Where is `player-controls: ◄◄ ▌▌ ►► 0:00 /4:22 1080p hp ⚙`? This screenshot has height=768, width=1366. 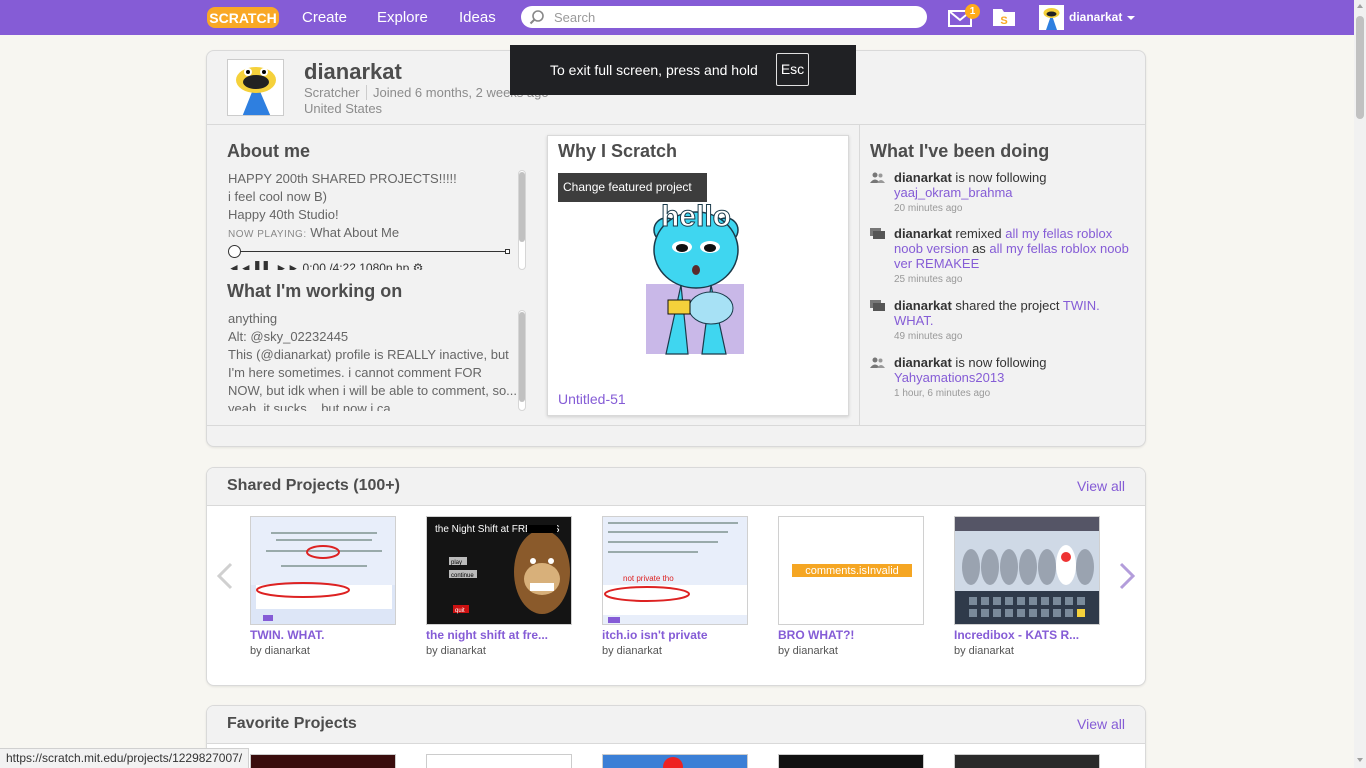 player-controls: ◄◄ ▌▌ ►► 0:00 /4:22 1080p hp ⚙ is located at coordinates (373, 265).